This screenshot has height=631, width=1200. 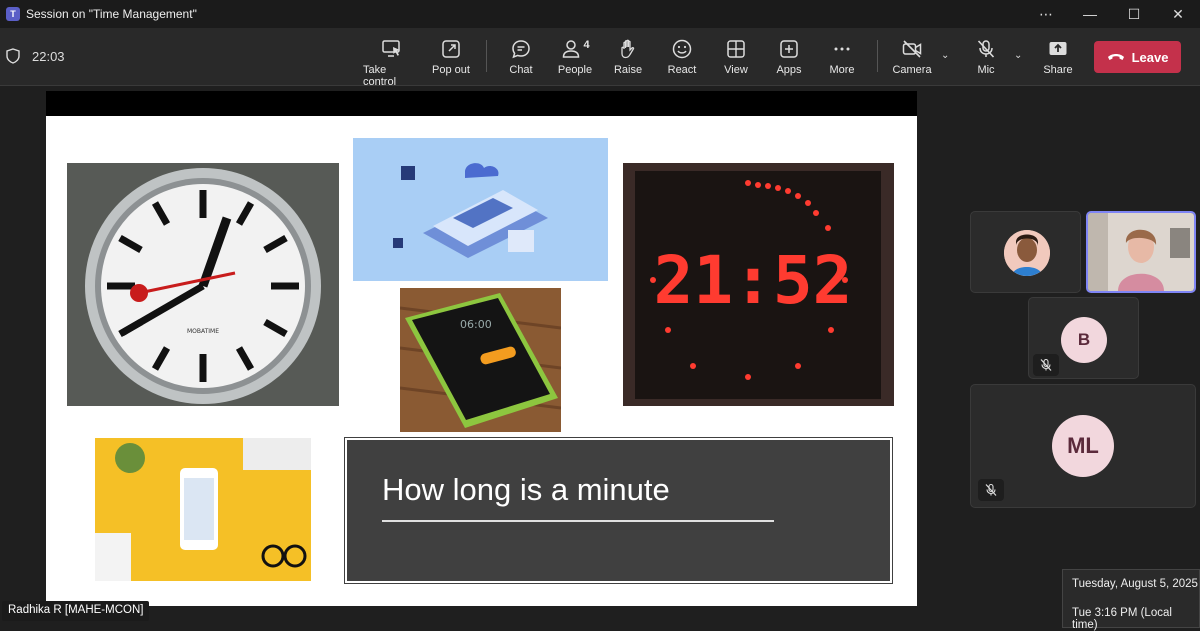 I want to click on camera-label: Camera, so click(x=912, y=70).